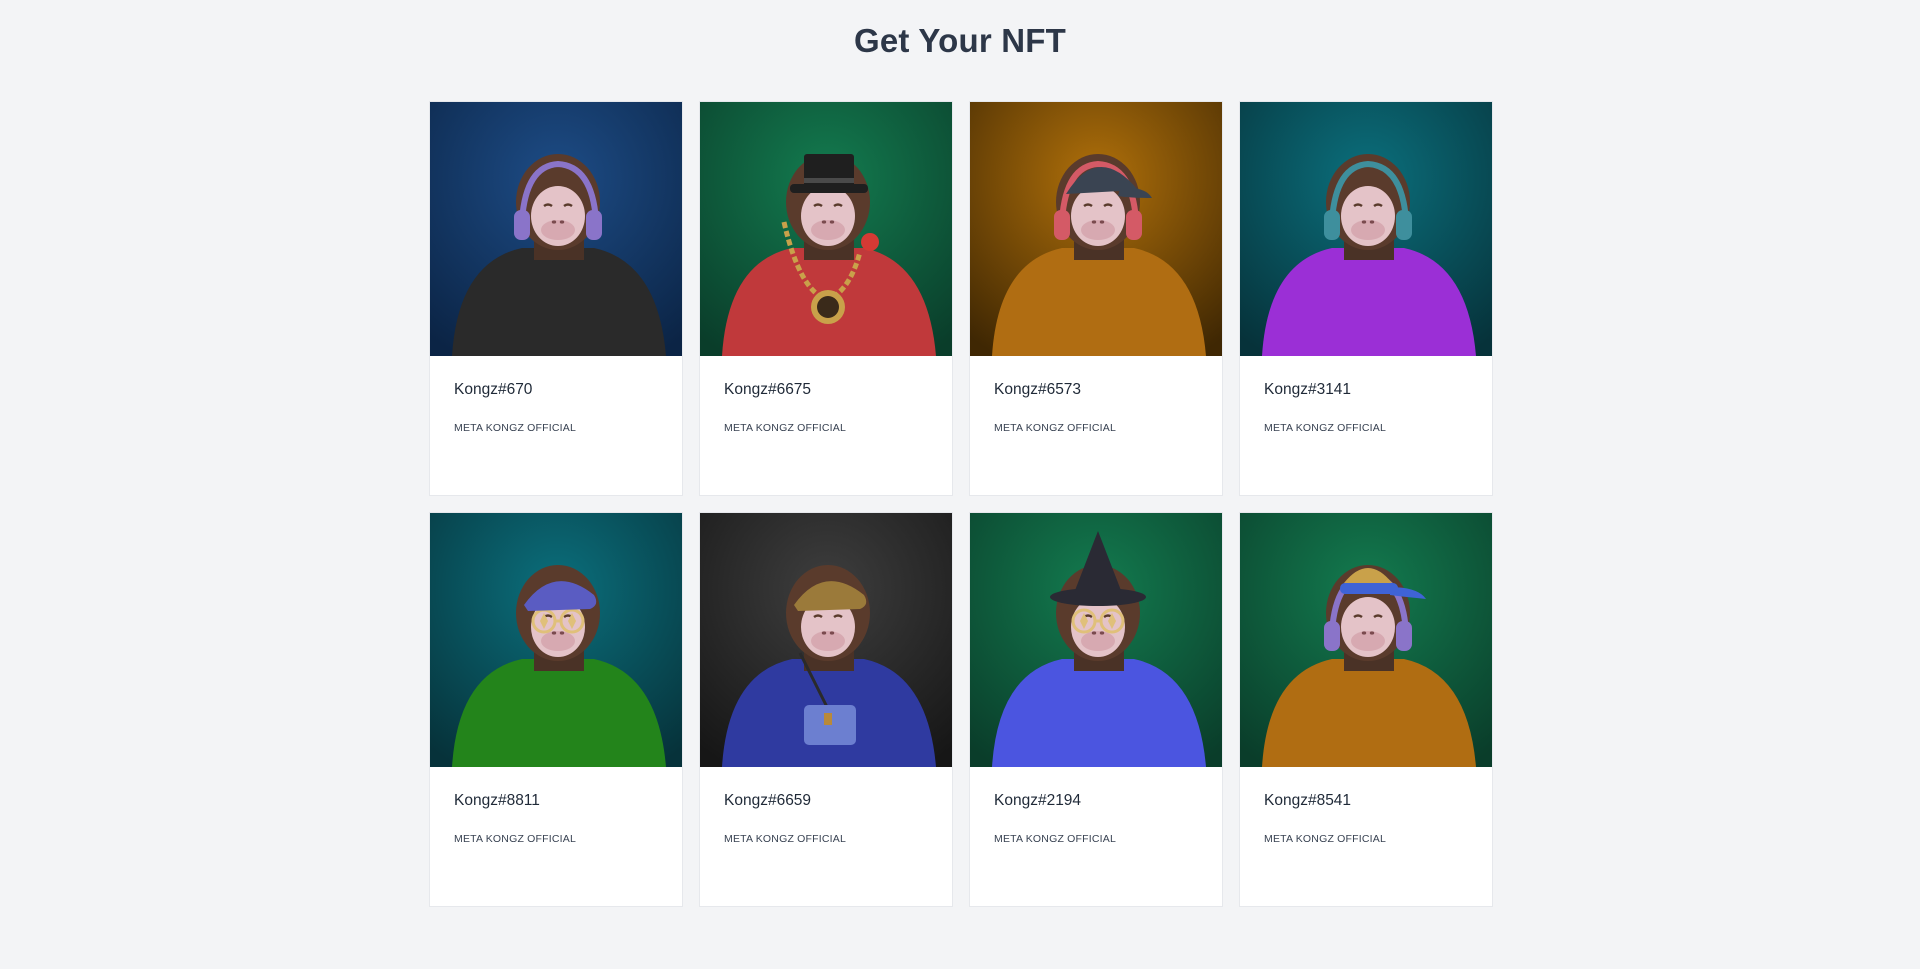 This screenshot has width=1920, height=969. Describe the element at coordinates (768, 800) in the screenshot. I see `nft-name: Kongz#6659` at that location.